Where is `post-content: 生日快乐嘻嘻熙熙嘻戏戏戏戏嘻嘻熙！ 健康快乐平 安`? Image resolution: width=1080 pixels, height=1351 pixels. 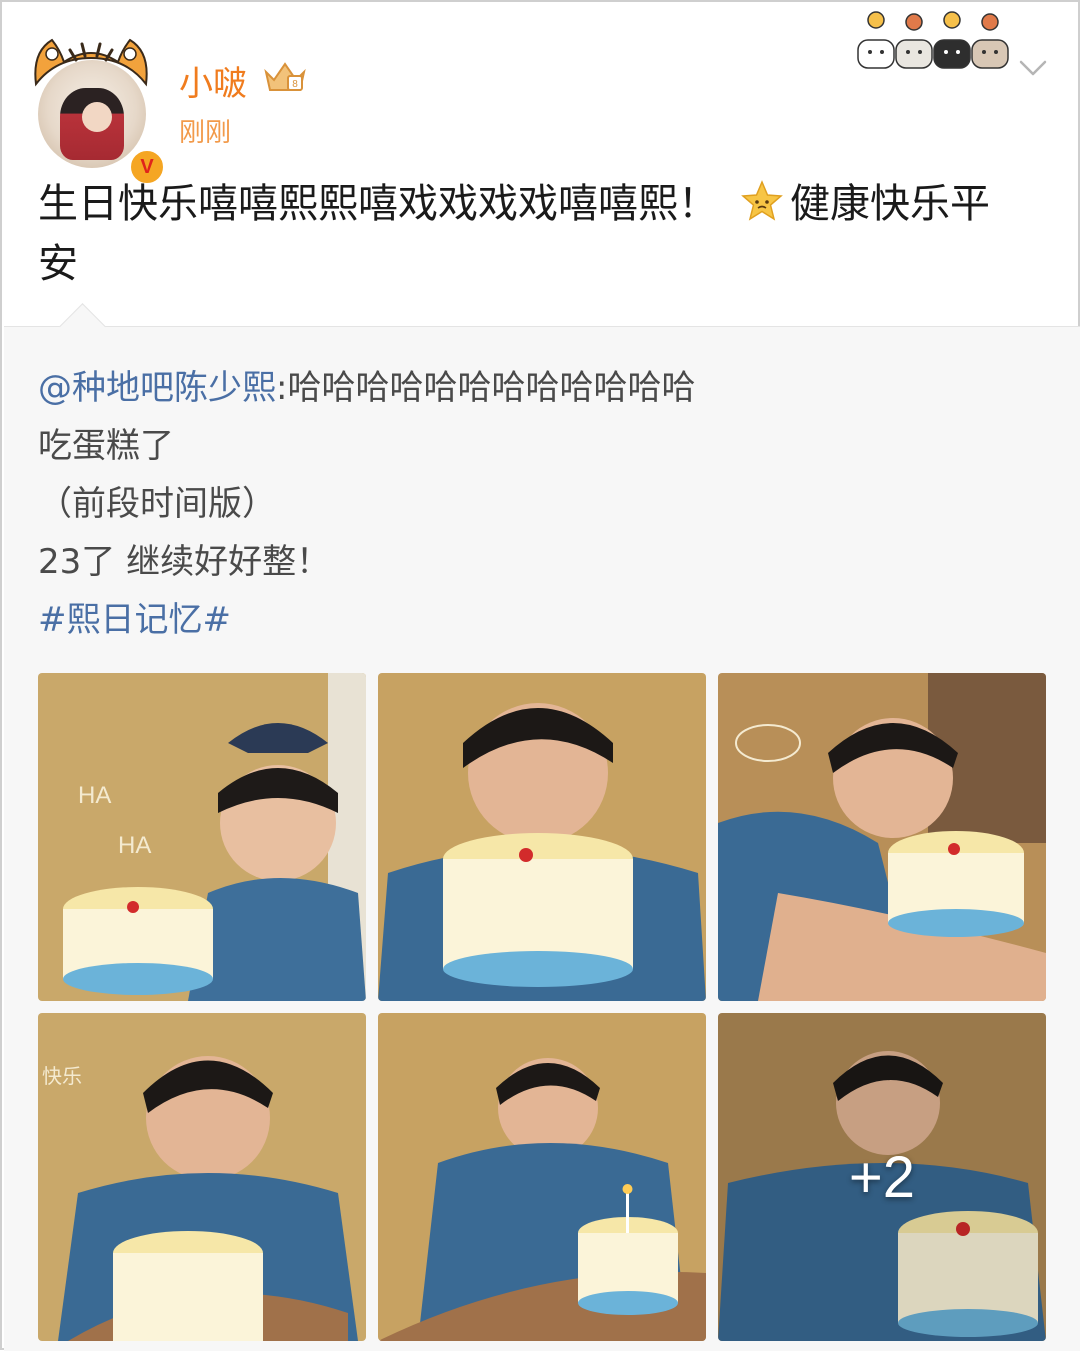
post-content: 生日快乐嘻嘻熙熙嘻戏戏戏戏嘻嘻熙！ 健康快乐平 安 is located at coordinates (538, 234).